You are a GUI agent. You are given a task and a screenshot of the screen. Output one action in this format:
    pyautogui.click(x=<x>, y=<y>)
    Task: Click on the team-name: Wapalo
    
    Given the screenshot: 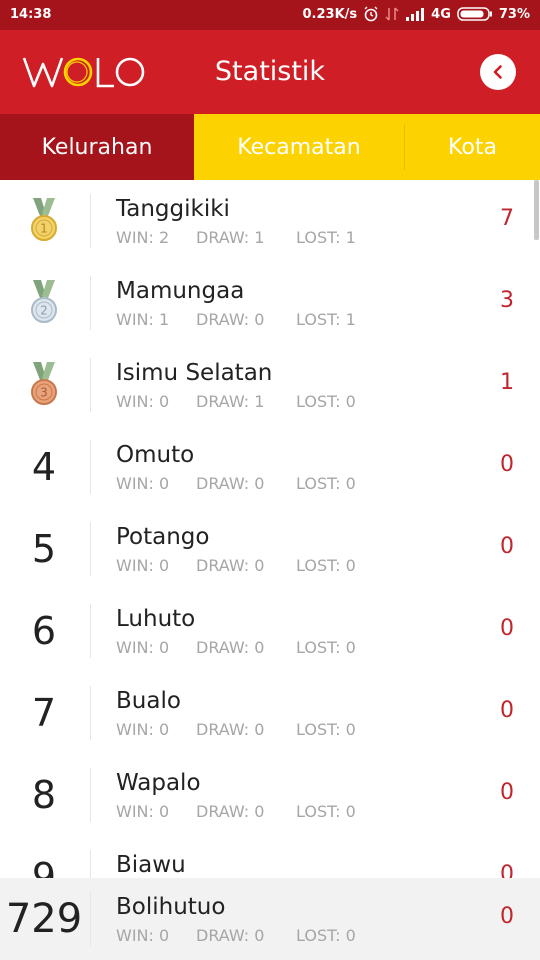 What is the action you would take?
    pyautogui.click(x=158, y=783)
    